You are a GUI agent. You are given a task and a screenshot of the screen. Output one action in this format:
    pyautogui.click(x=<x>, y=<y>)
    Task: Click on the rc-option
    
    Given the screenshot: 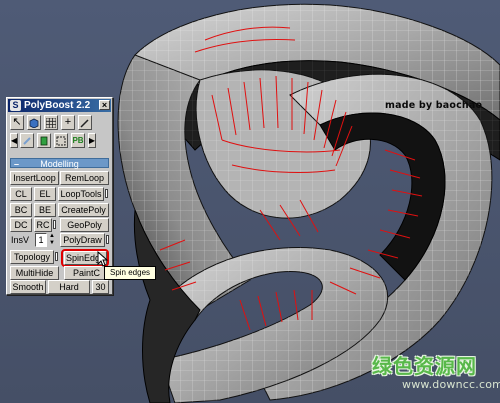 What is the action you would take?
    pyautogui.click(x=54, y=224)
    